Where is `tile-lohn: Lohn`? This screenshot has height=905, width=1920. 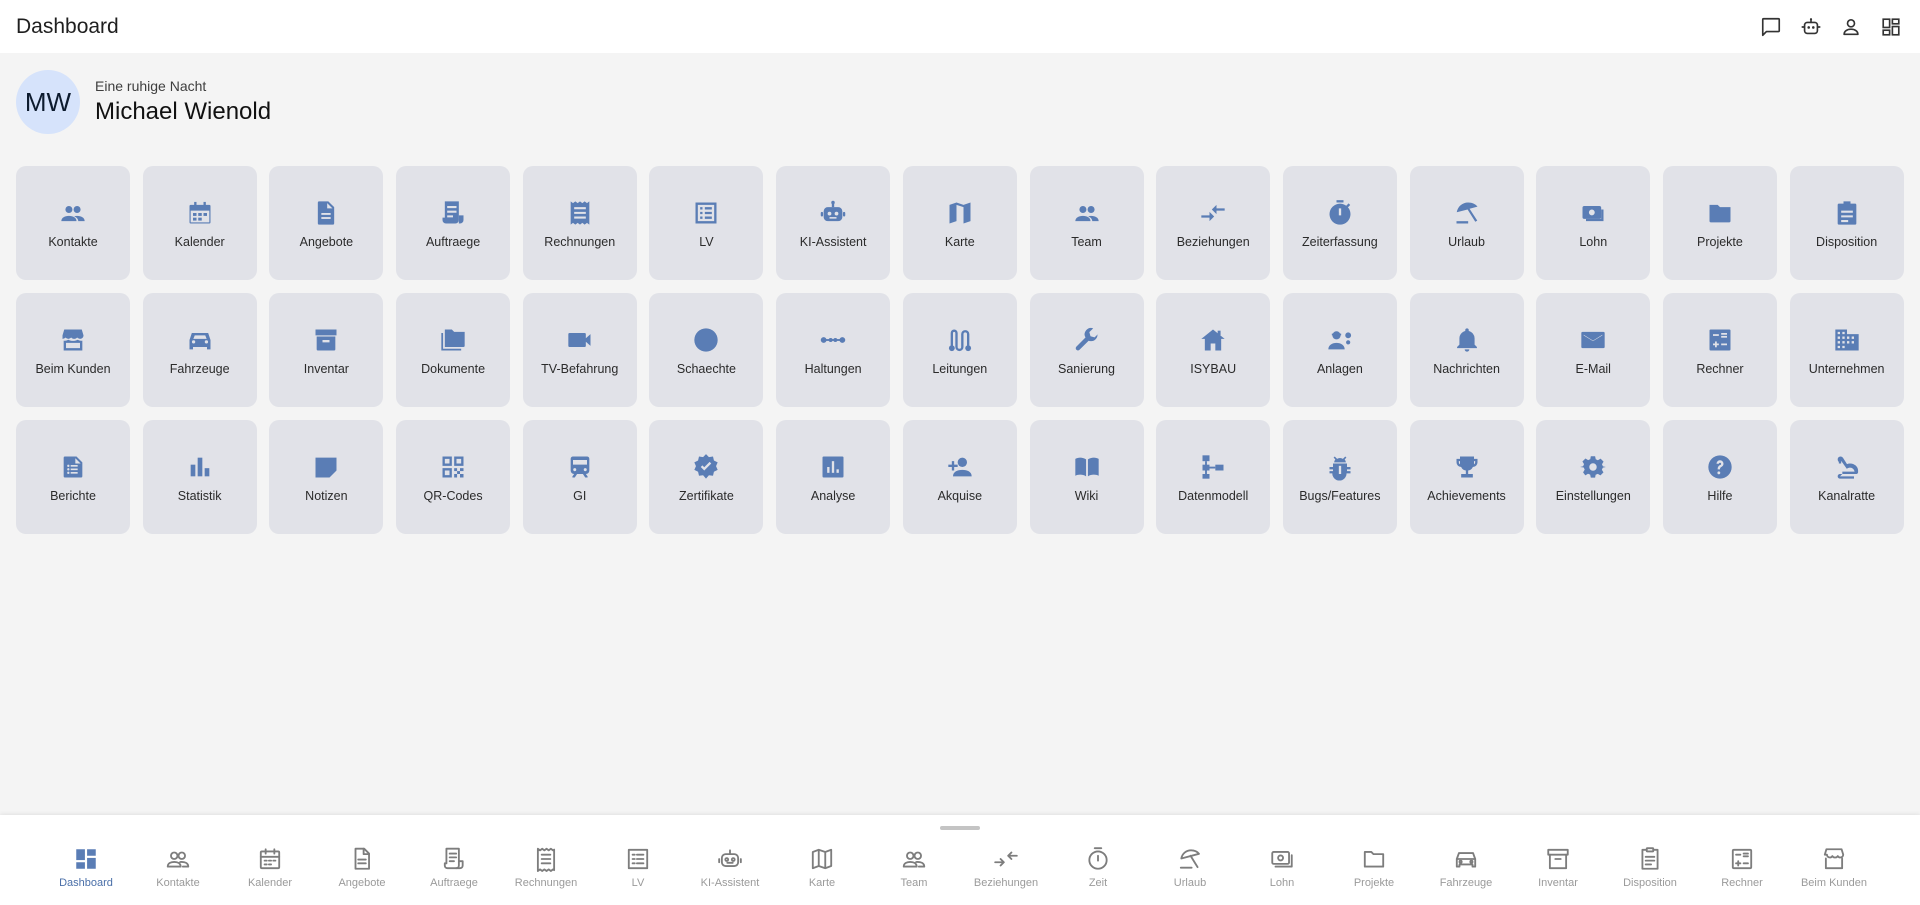
tile-lohn: Lohn is located at coordinates (1593, 223).